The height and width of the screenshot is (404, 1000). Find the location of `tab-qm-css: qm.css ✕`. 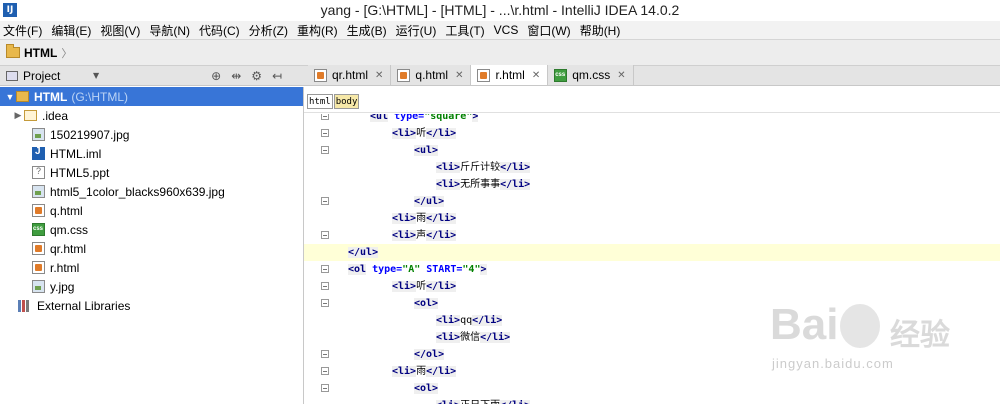

tab-qm-css: qm.css ✕ is located at coordinates (591, 75).